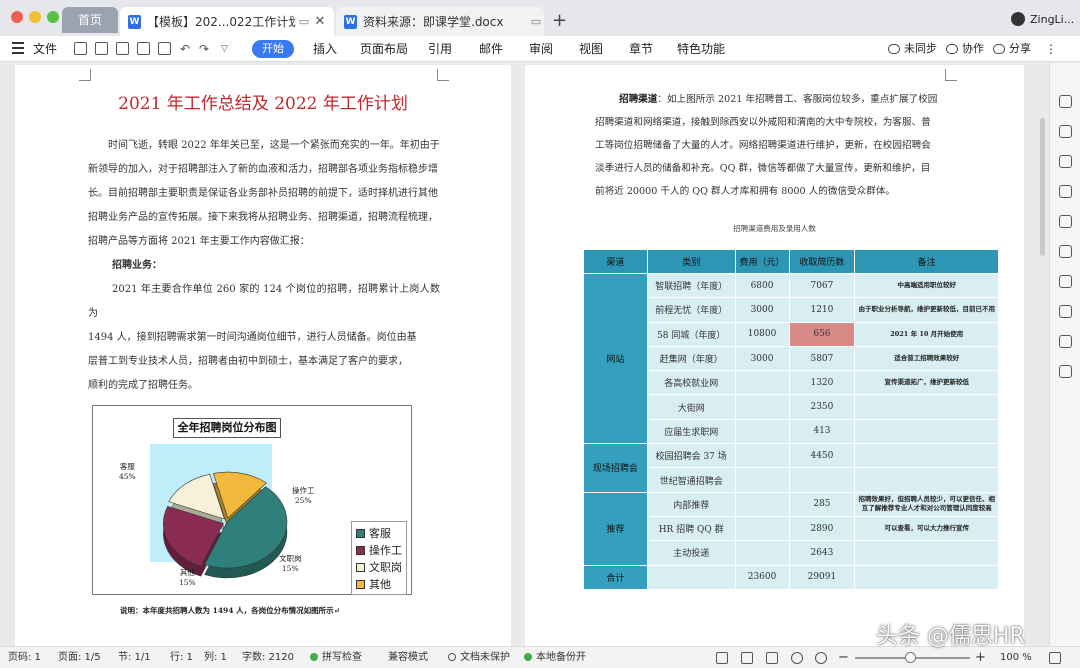 The height and width of the screenshot is (668, 1080). Describe the element at coordinates (263, 217) in the screenshot. I see `intro-line: 招聘业务产品的宣传拓展。接下来我将从招聘业务、招聘渠道，招聘流程梳理，` at that location.